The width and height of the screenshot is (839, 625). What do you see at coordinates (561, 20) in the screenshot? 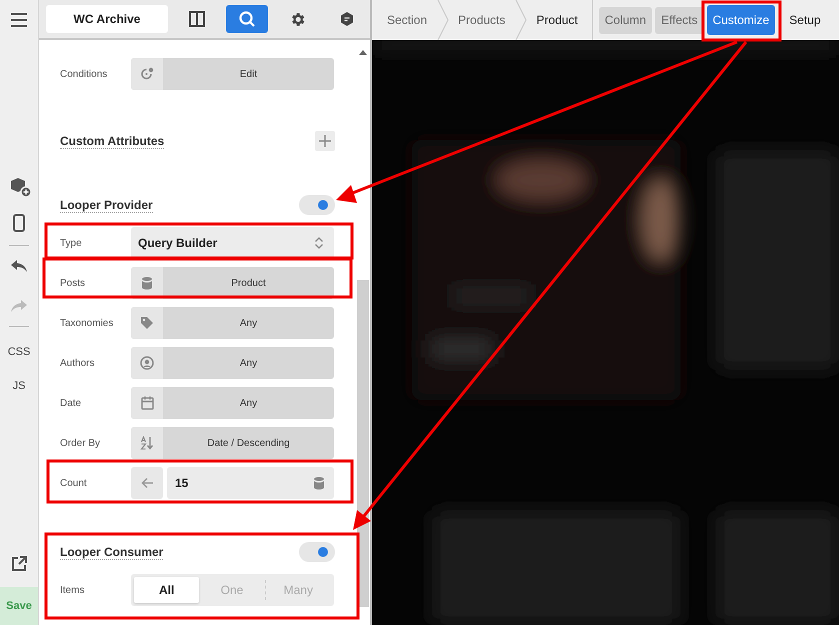
I see `breadcrumb-link: Product` at bounding box center [561, 20].